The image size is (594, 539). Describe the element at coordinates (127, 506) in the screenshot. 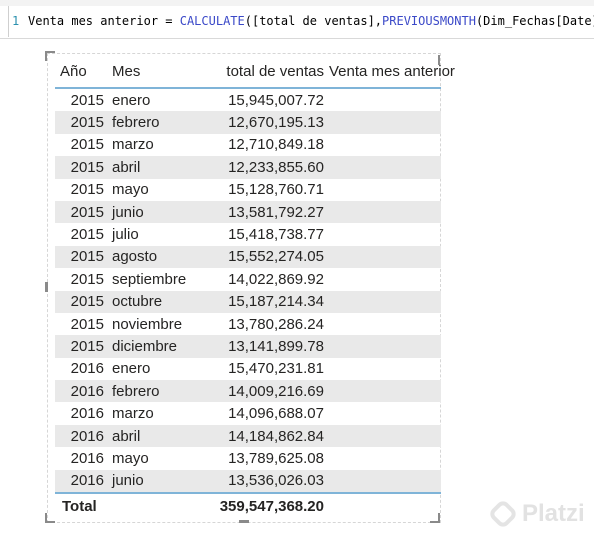

I see `total-label: Total` at that location.